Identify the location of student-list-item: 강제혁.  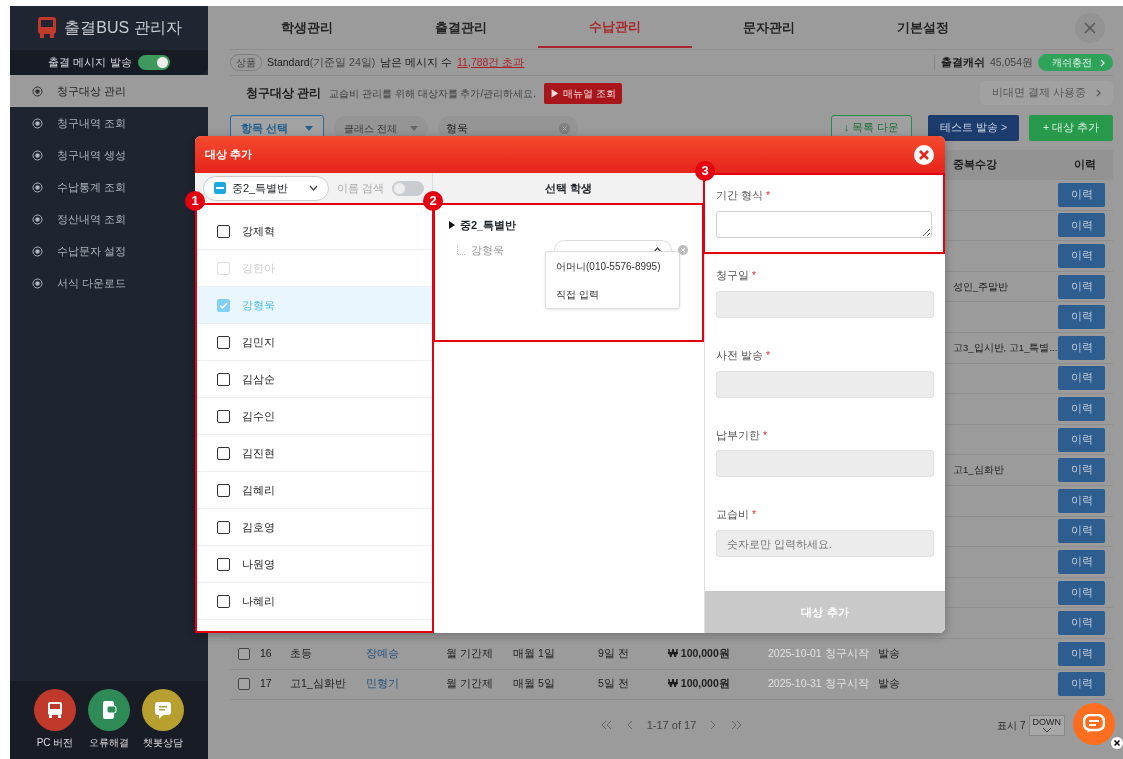
(314, 231).